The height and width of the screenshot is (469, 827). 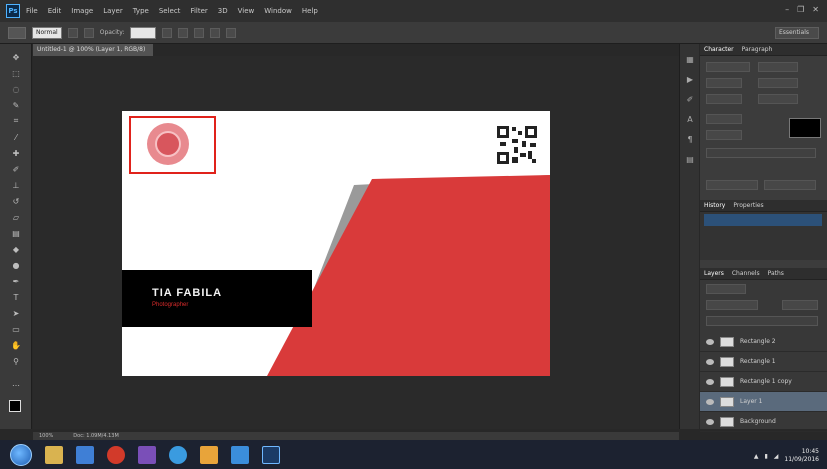 What do you see at coordinates (17, 32) in the screenshot?
I see `tool-preset-picker` at bounding box center [17, 32].